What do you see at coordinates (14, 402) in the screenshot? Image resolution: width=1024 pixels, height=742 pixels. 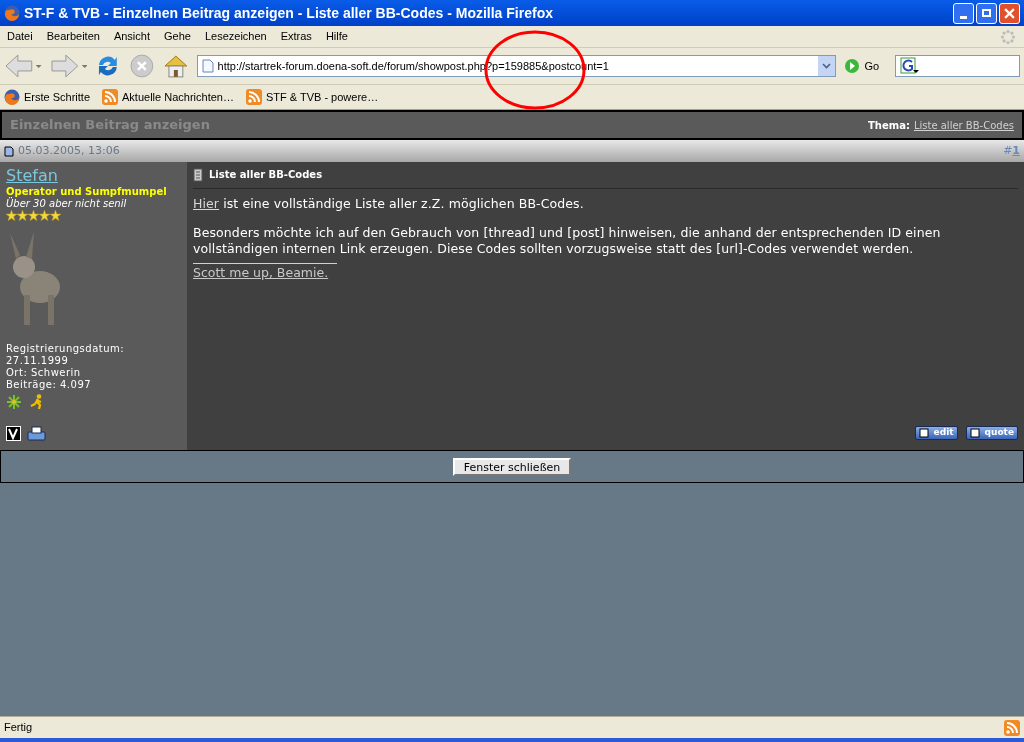 I see `status-flower-icon` at bounding box center [14, 402].